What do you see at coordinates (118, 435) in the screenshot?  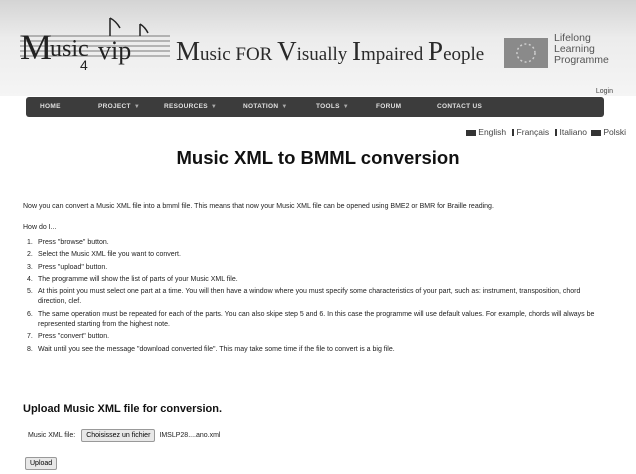 I see `choose-file-button: Choisissez un fichier` at bounding box center [118, 435].